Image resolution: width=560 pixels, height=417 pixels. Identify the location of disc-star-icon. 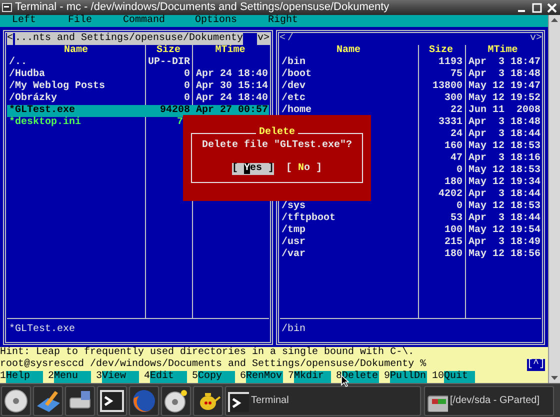
(176, 401).